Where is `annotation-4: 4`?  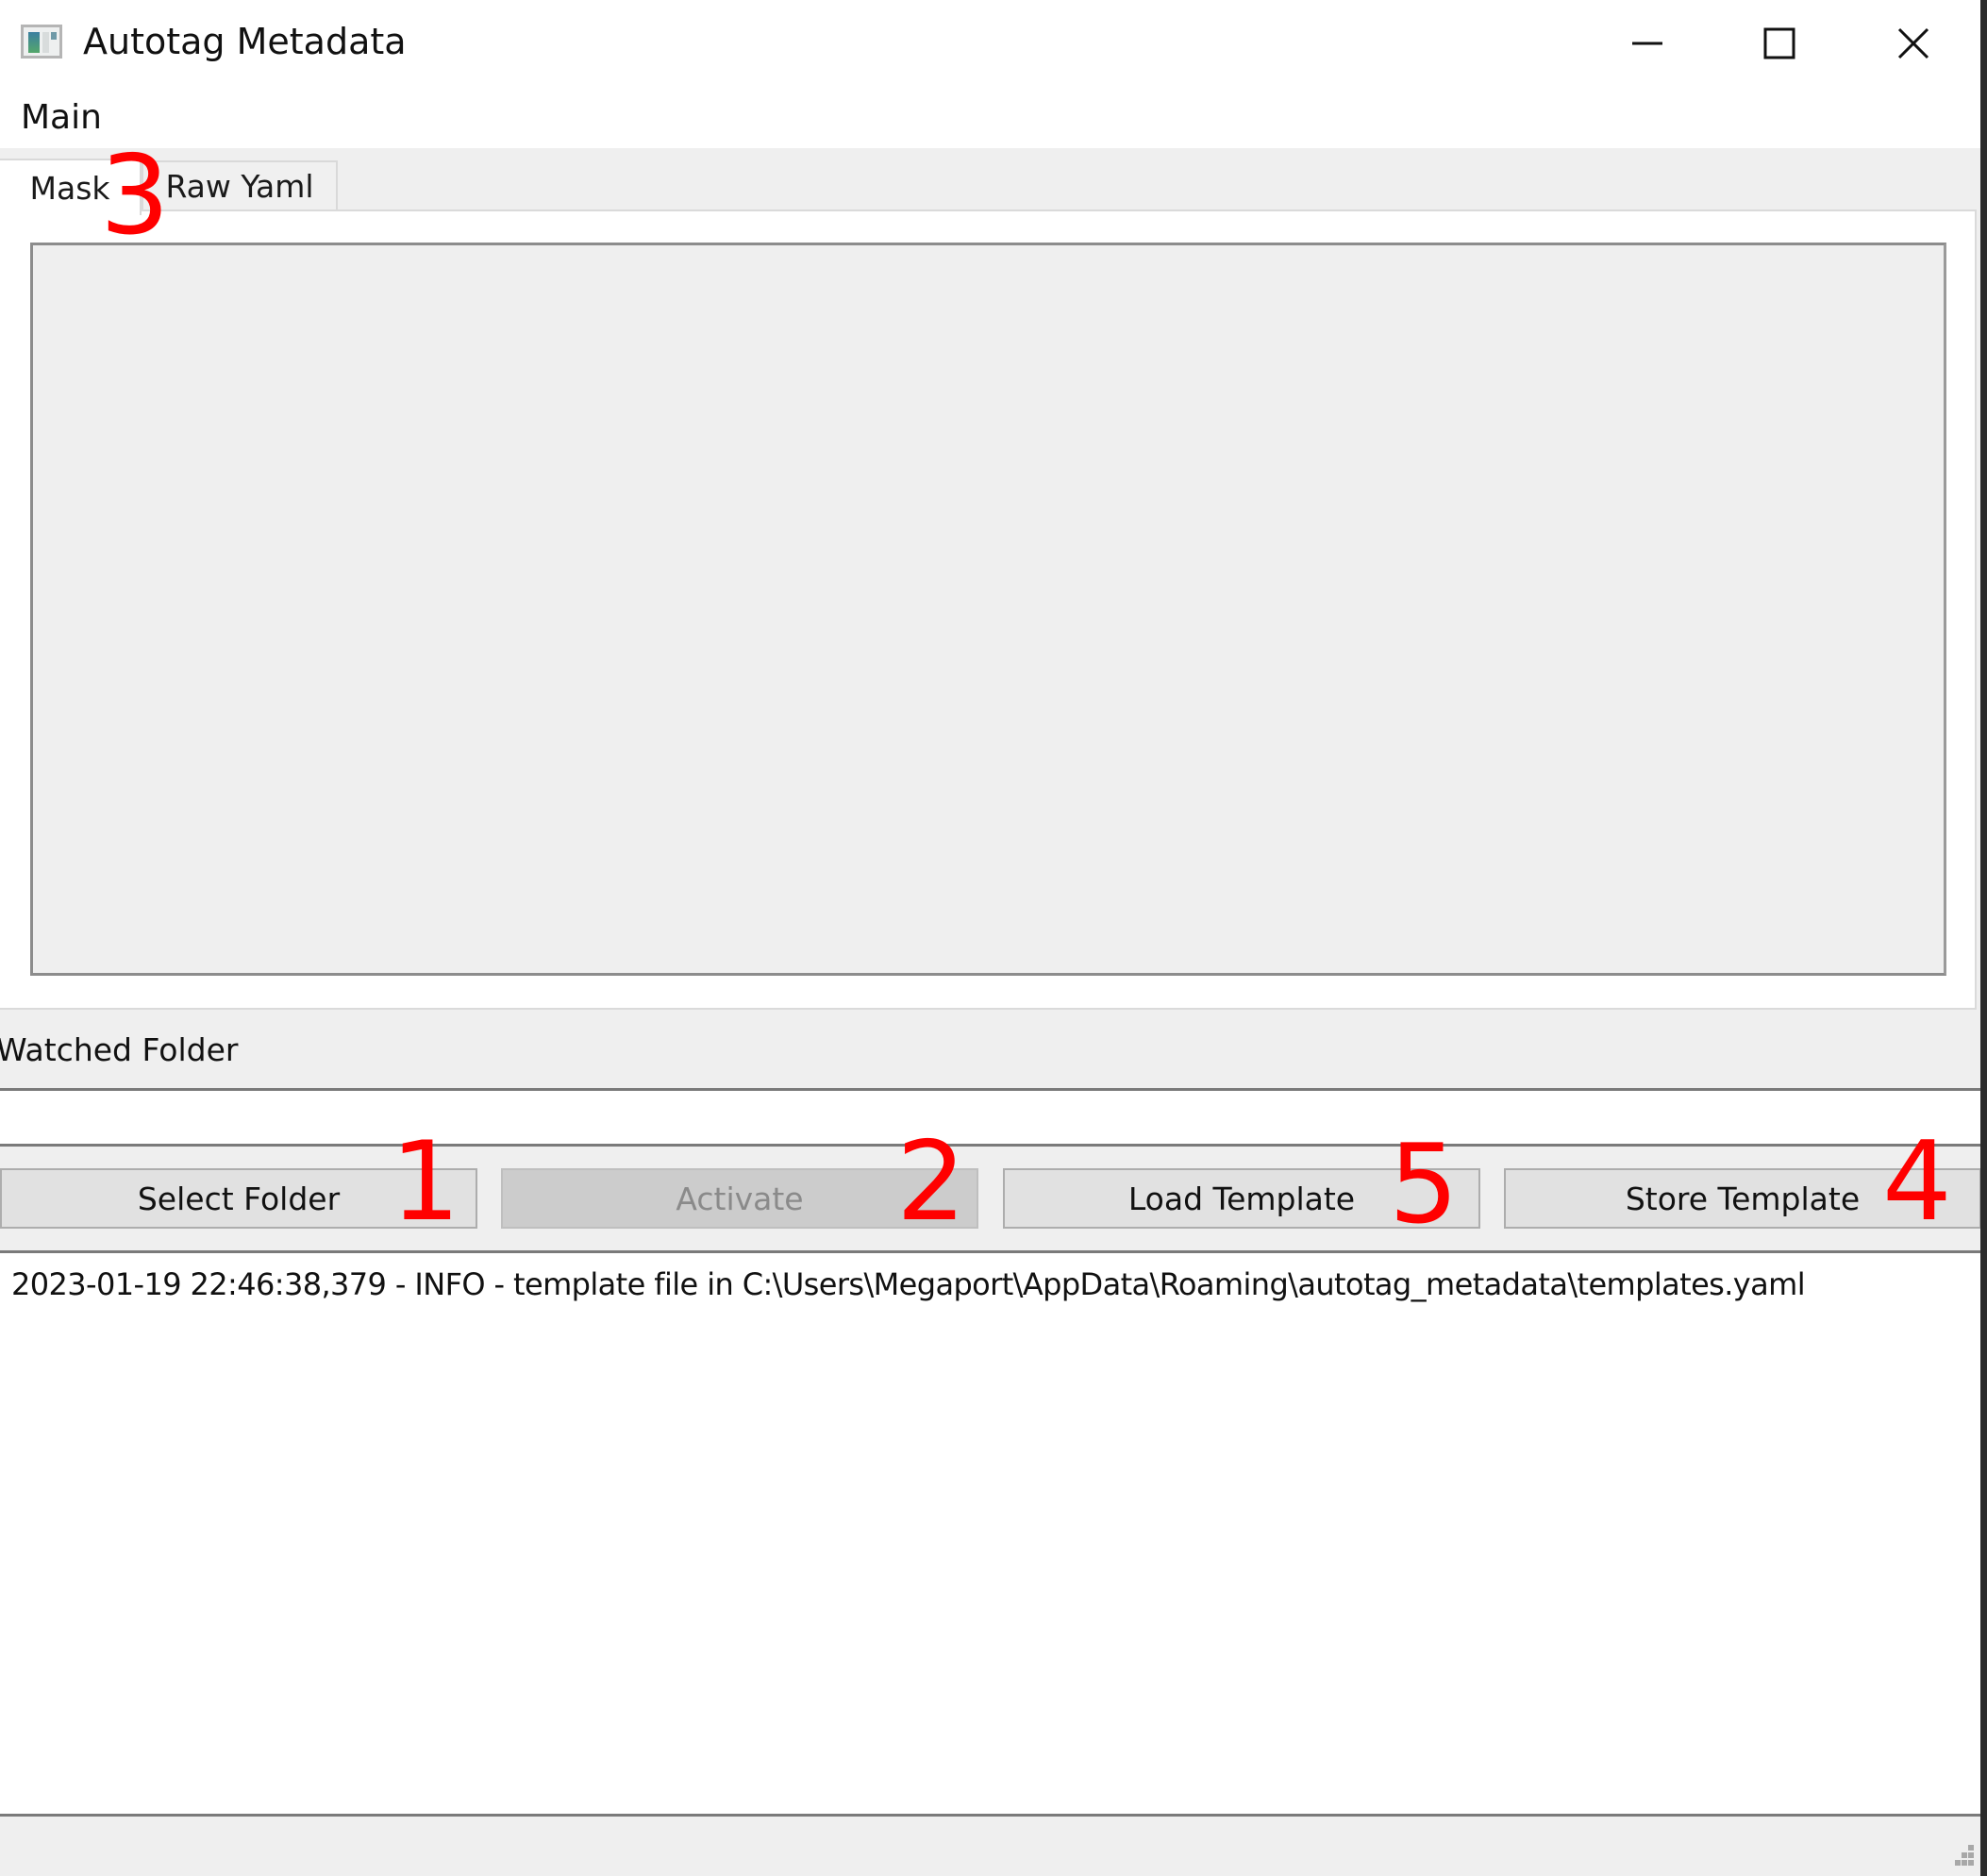
annotation-4: 4 is located at coordinates (1917, 1182).